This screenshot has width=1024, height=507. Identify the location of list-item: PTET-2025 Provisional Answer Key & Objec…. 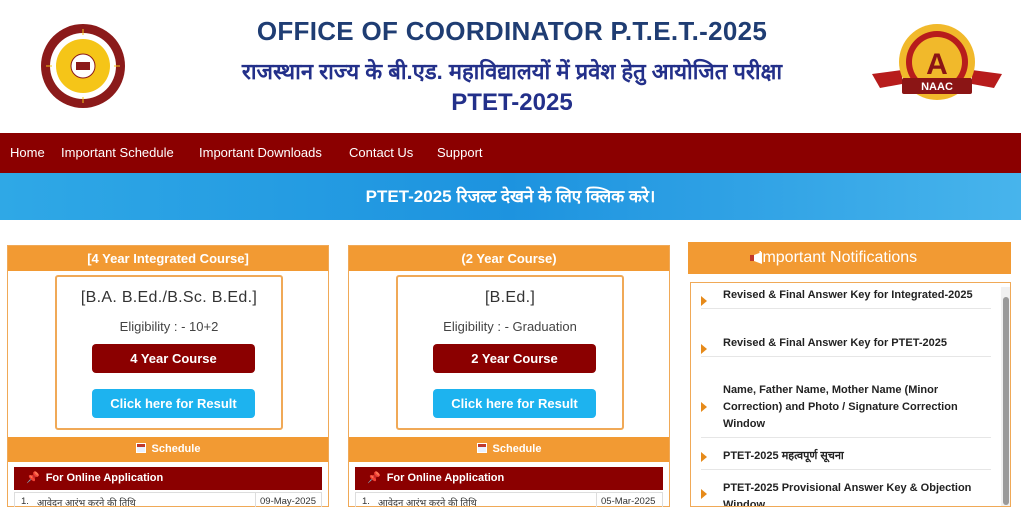
(846, 493).